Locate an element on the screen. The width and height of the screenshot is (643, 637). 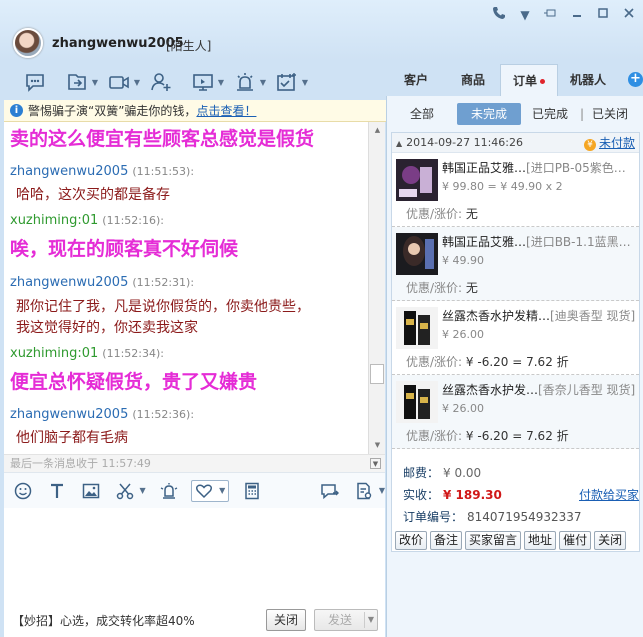
scissors-icon is located at coordinates (125, 491).